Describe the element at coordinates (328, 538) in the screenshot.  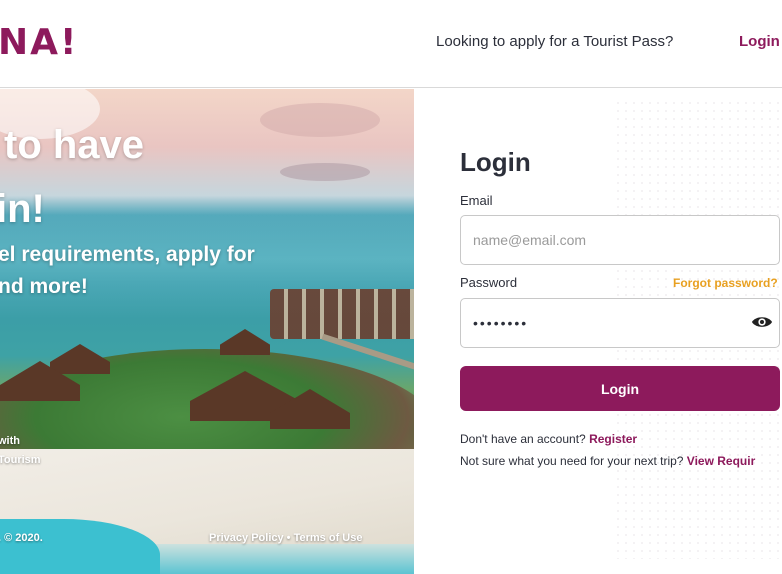
I see `terms-of-use-link: Terms of Use` at that location.